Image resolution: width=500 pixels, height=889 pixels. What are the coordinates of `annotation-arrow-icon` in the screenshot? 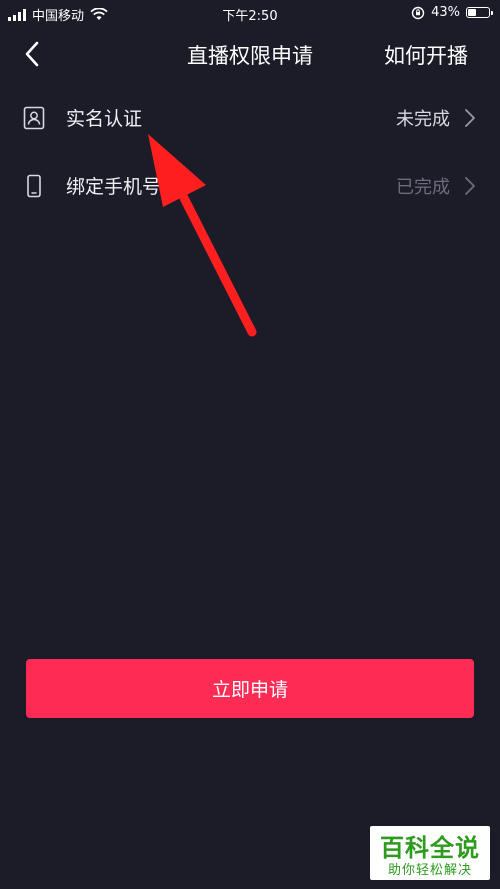 It's located at (202, 235).